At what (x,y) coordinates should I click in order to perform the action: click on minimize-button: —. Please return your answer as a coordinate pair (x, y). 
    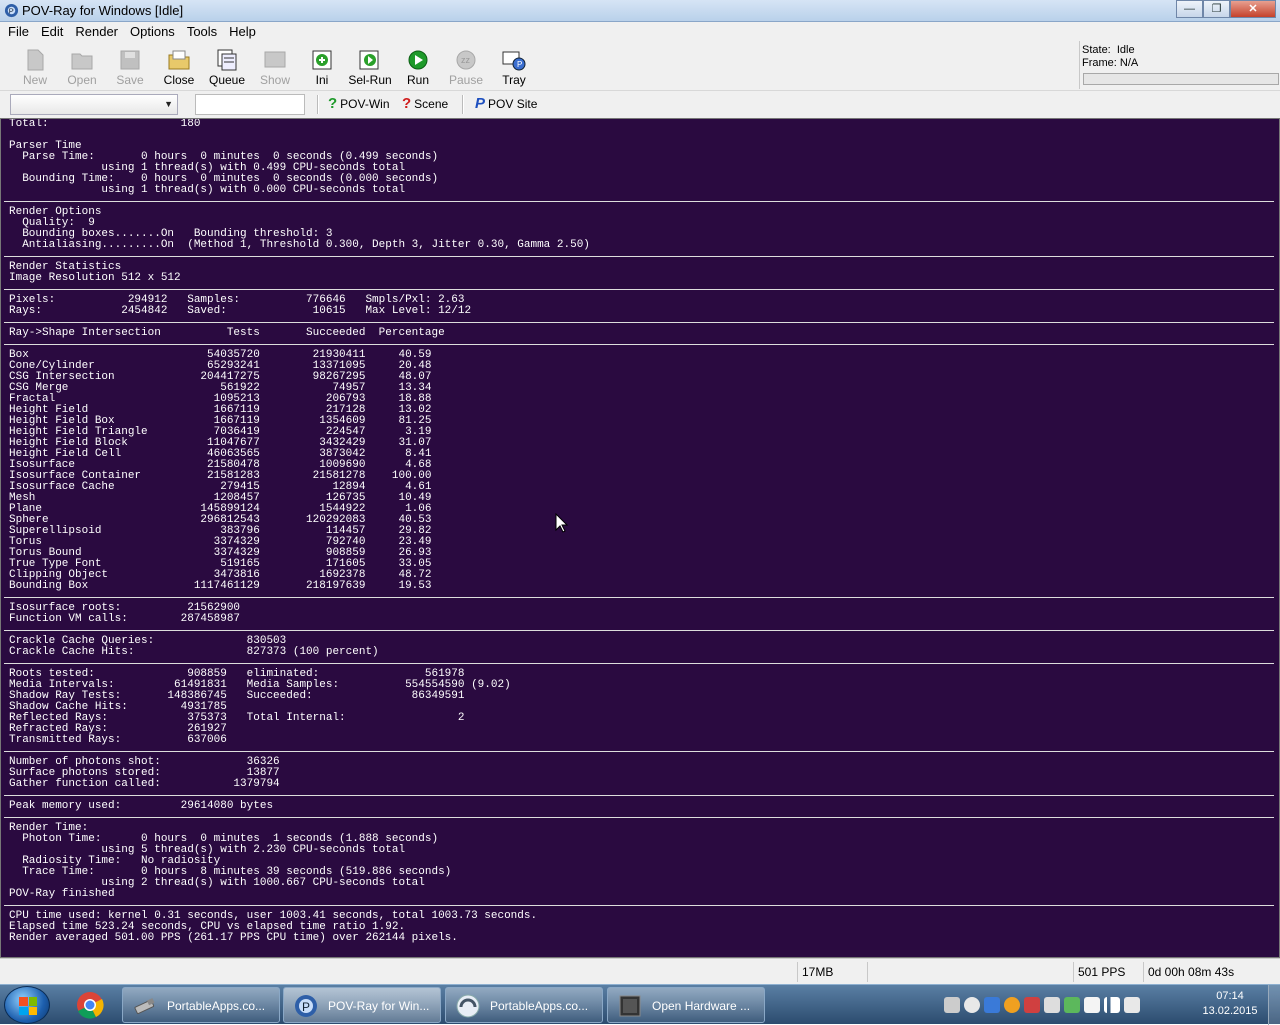
    Looking at the image, I should click on (1189, 9).